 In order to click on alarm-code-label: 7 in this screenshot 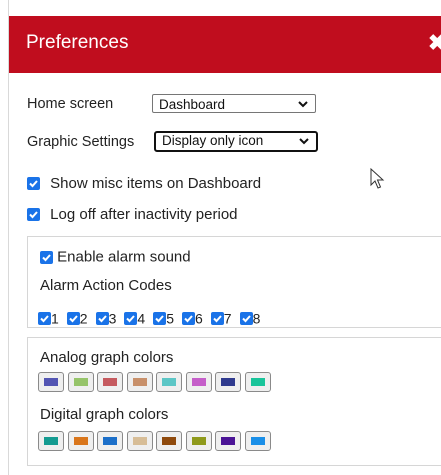, I will do `click(227, 318)`.